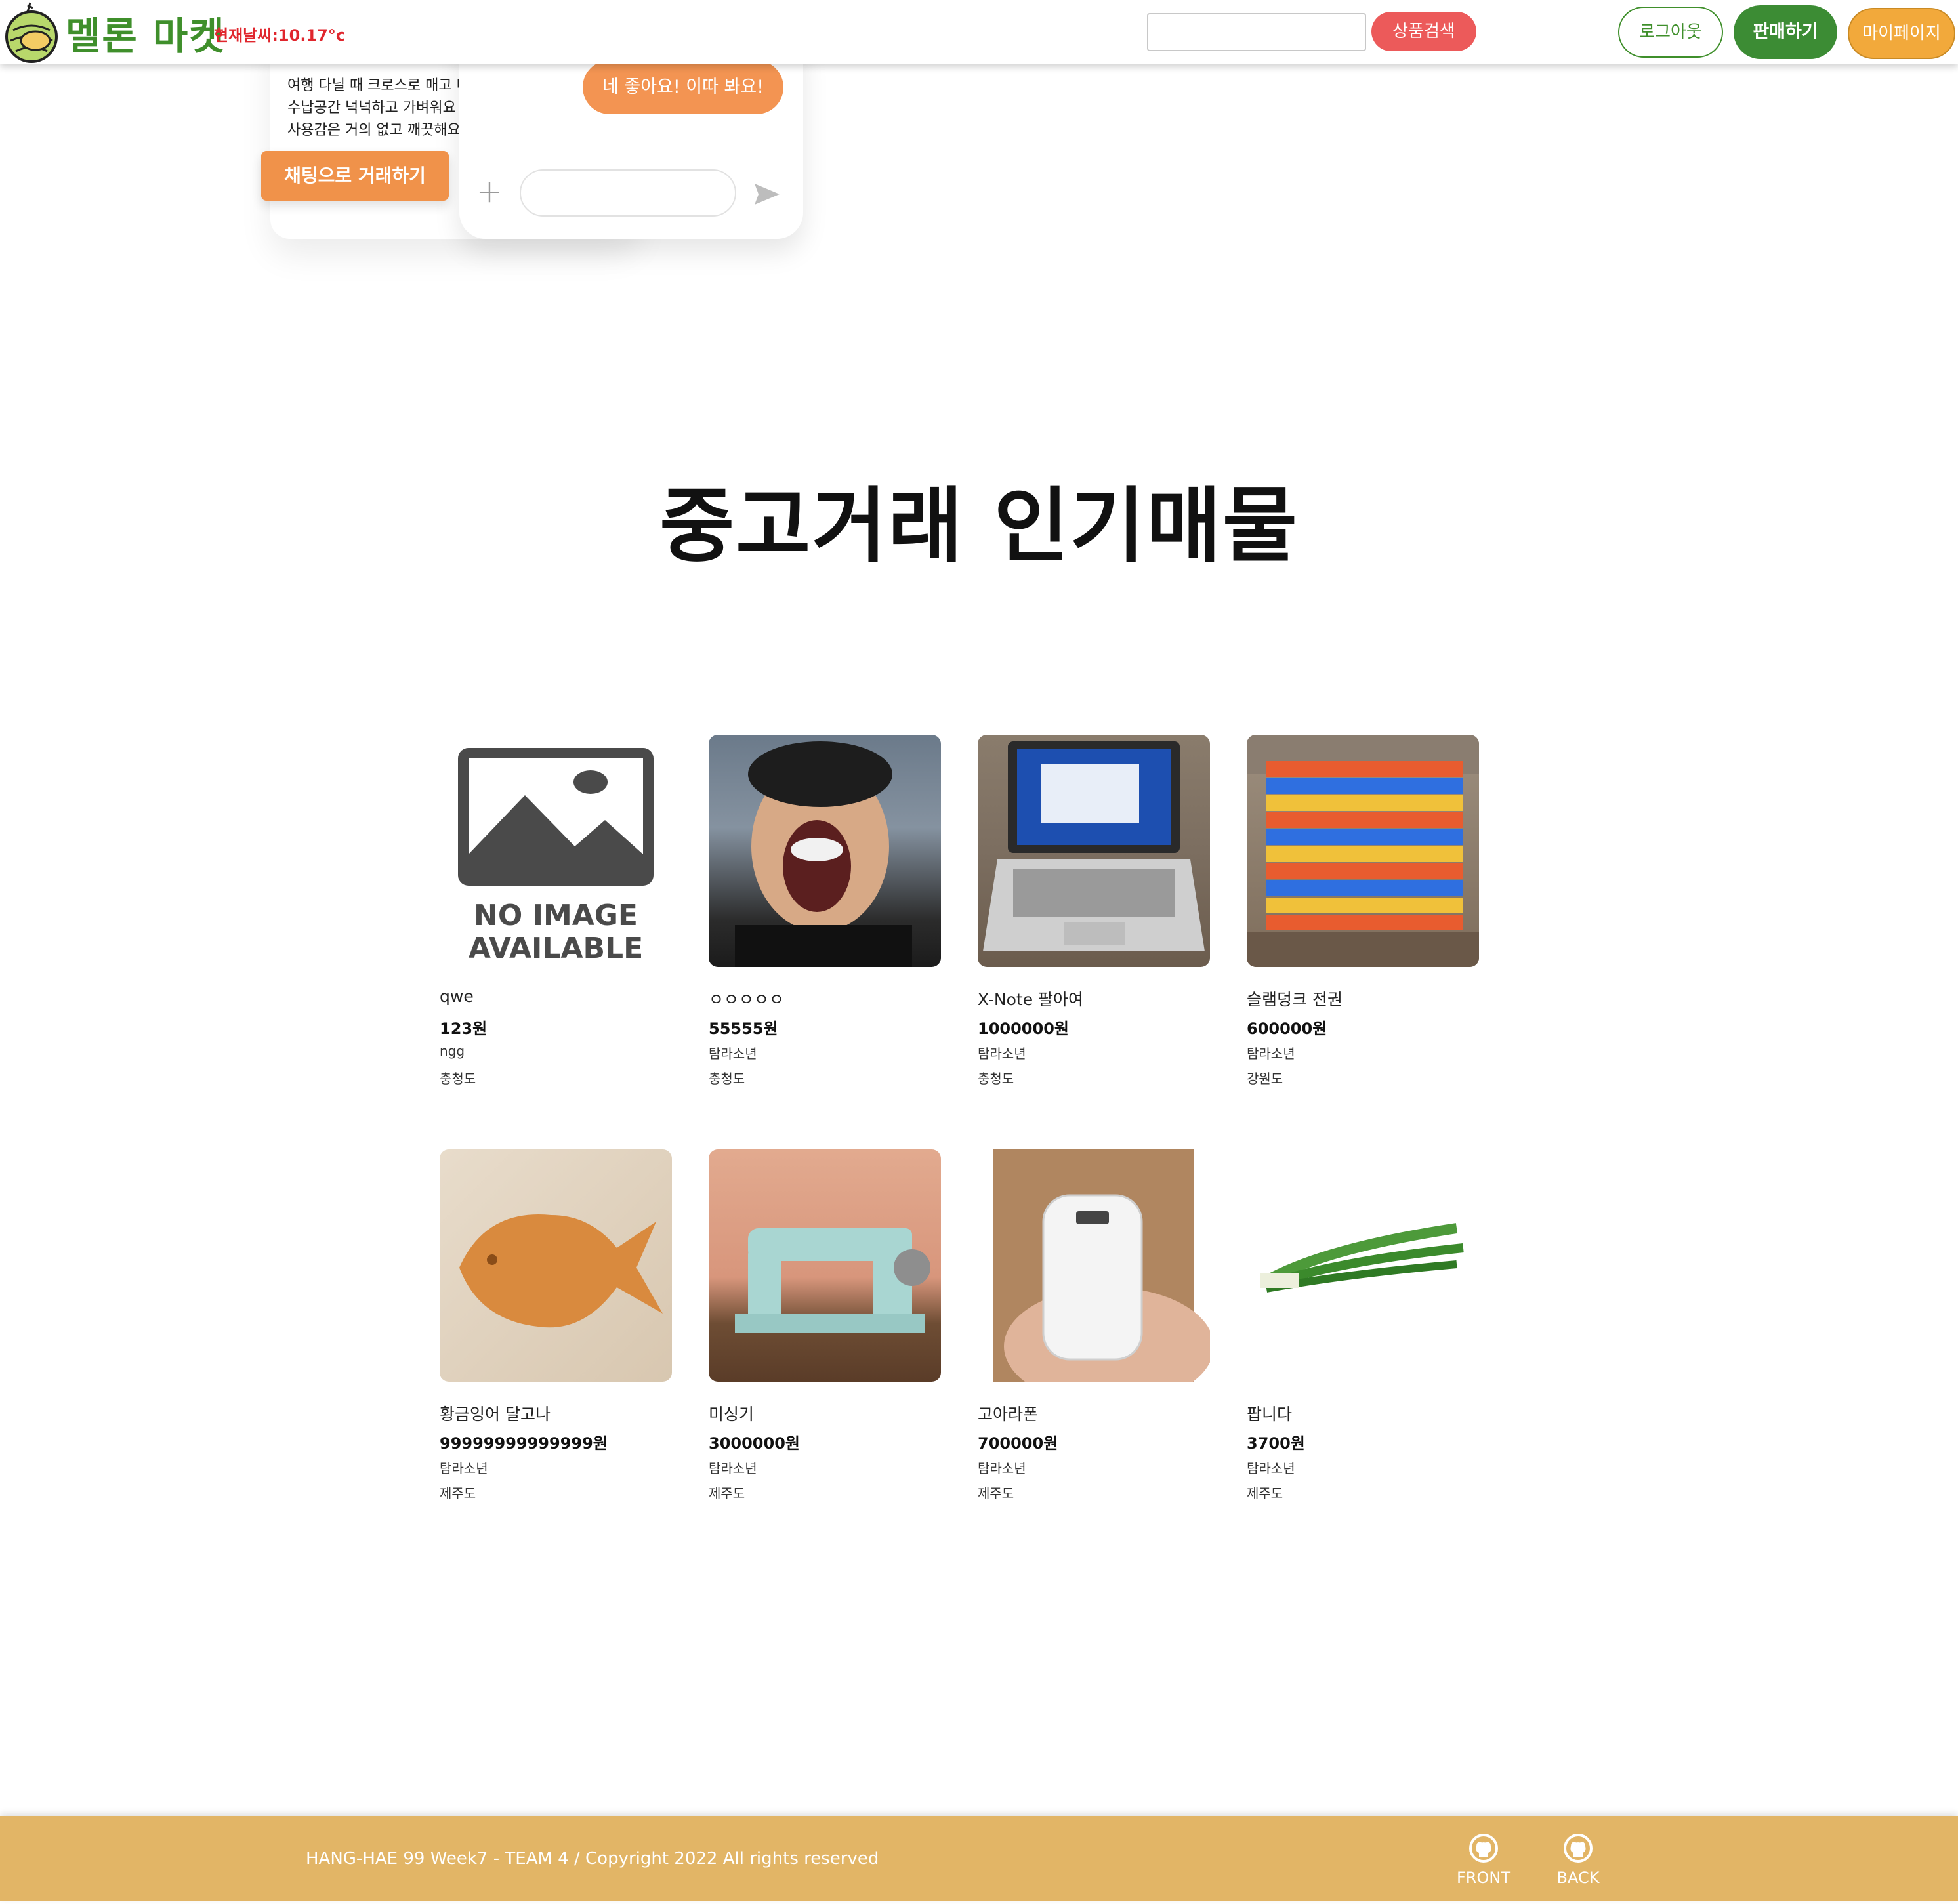 The width and height of the screenshot is (1958, 1904). I want to click on plus-icon: +, so click(490, 191).